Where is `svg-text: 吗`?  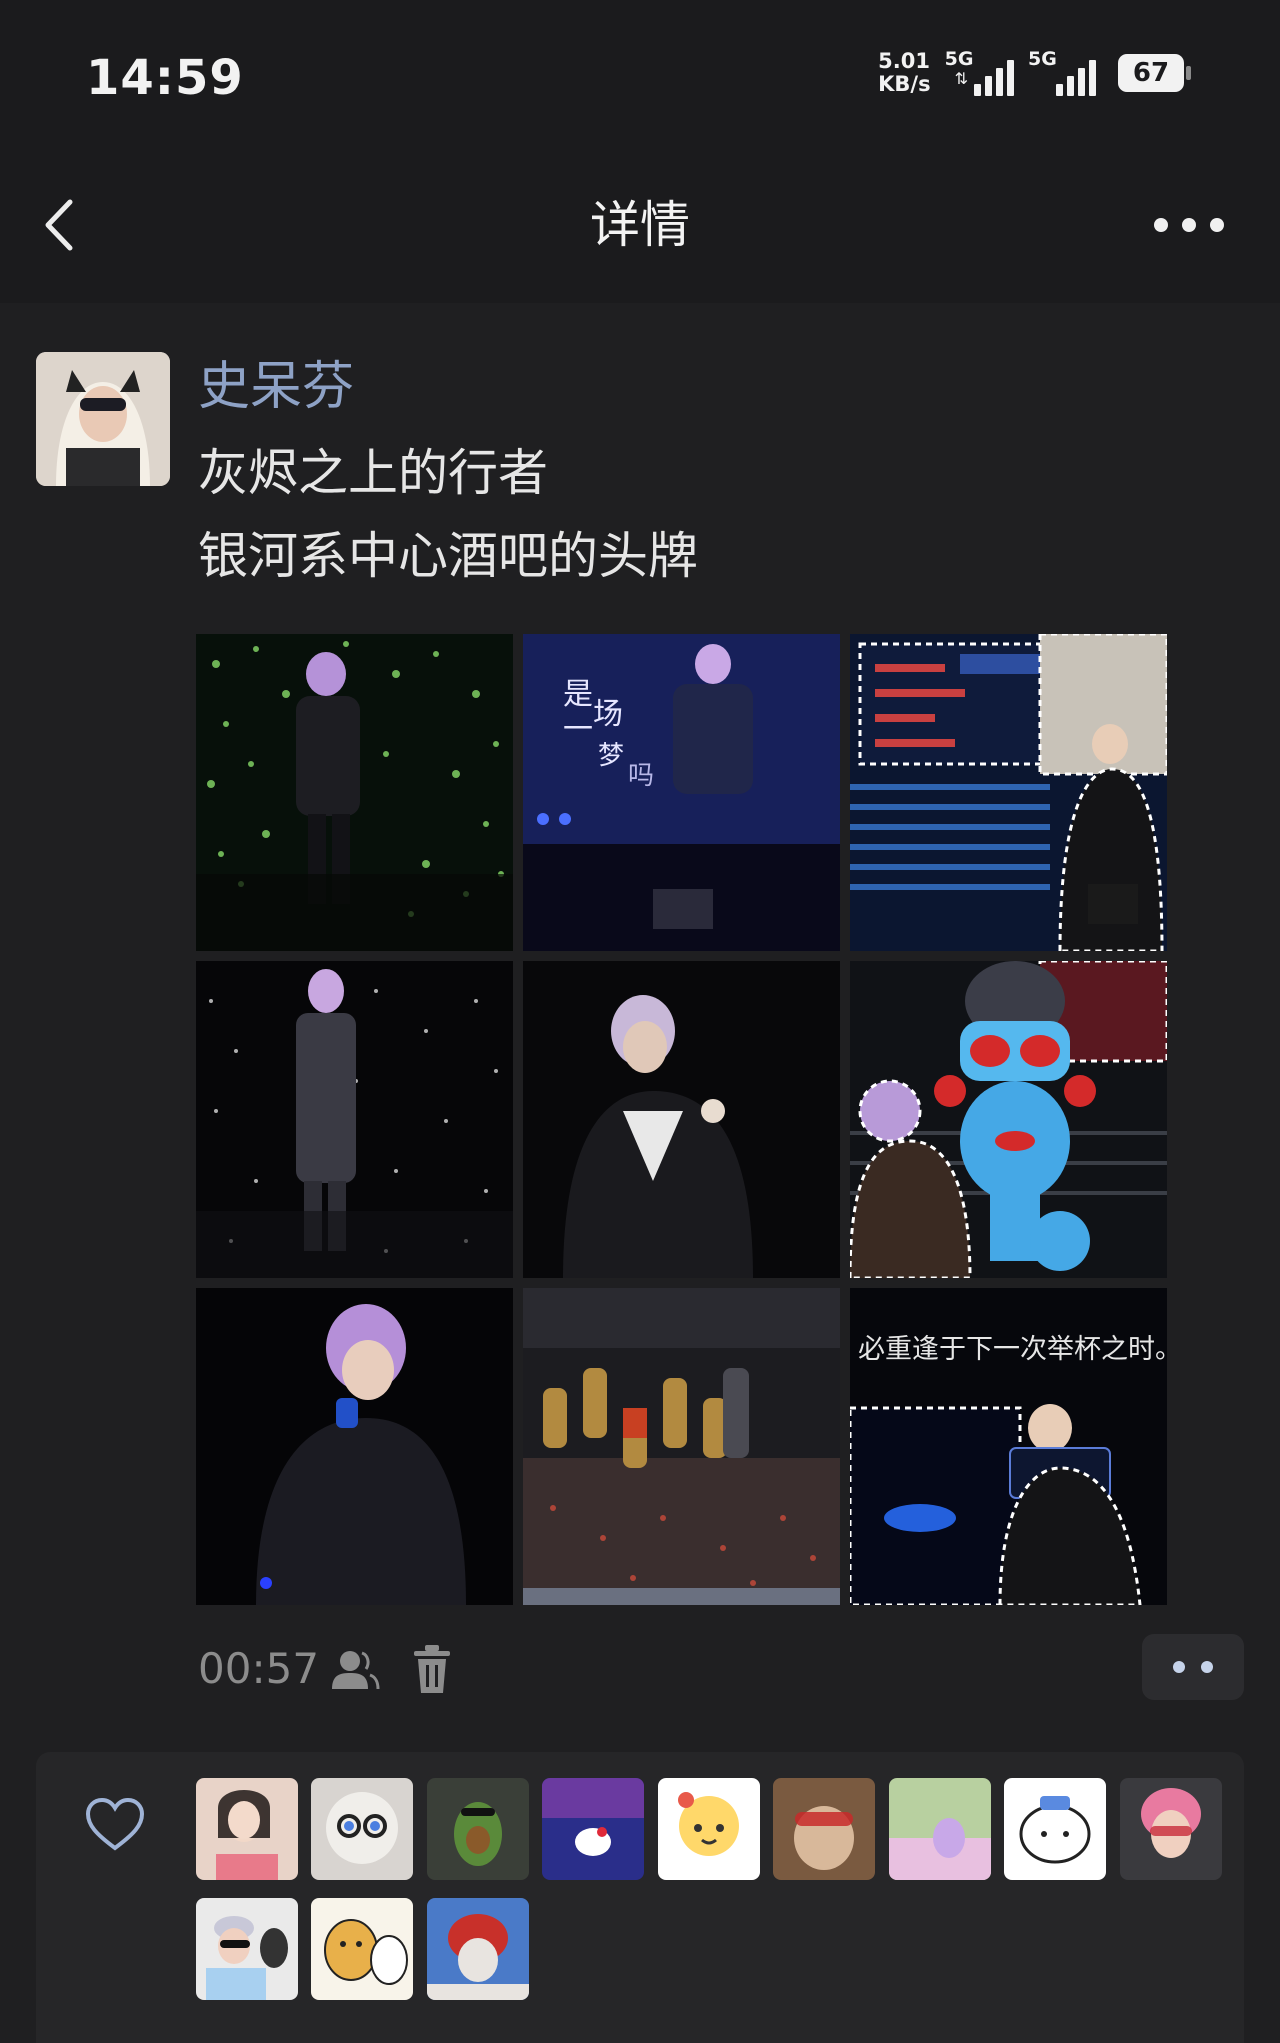
svg-text: 吗 is located at coordinates (641, 776).